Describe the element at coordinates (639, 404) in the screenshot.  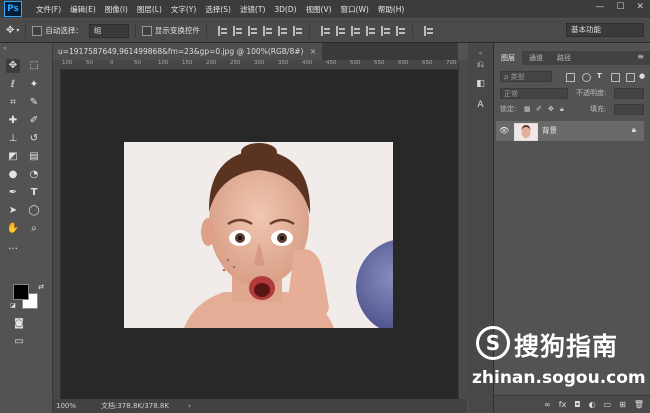
I see `delete-layer-icon: 🗑︎` at that location.